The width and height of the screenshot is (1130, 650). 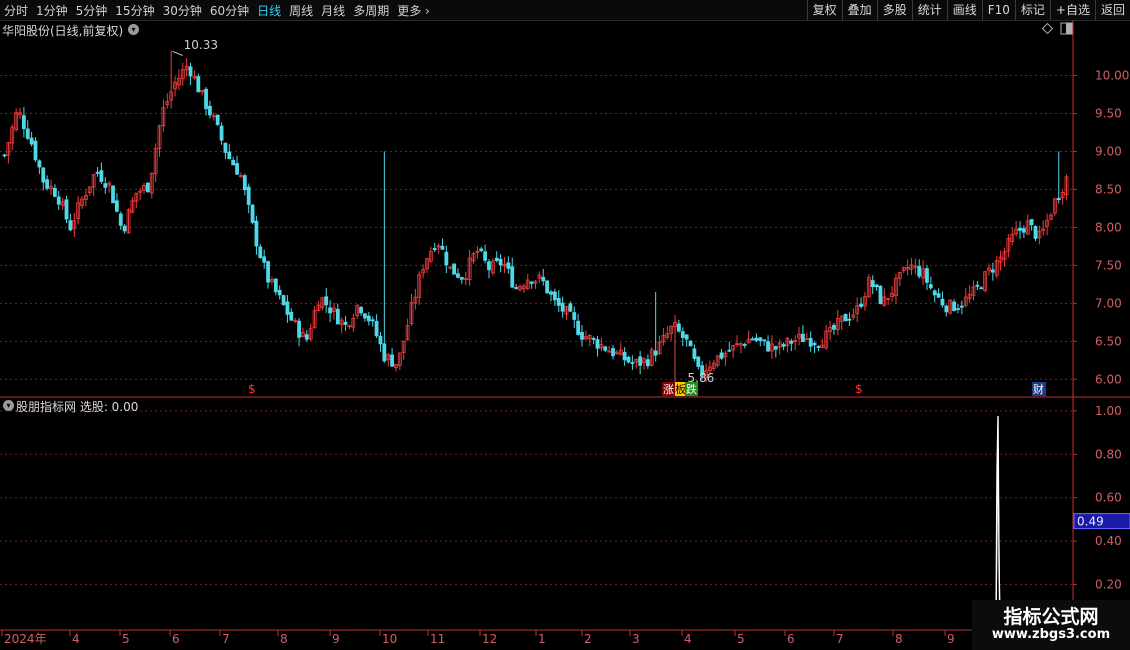 What do you see at coordinates (176, 639) in the screenshot?
I see `time-tick-label: 6` at bounding box center [176, 639].